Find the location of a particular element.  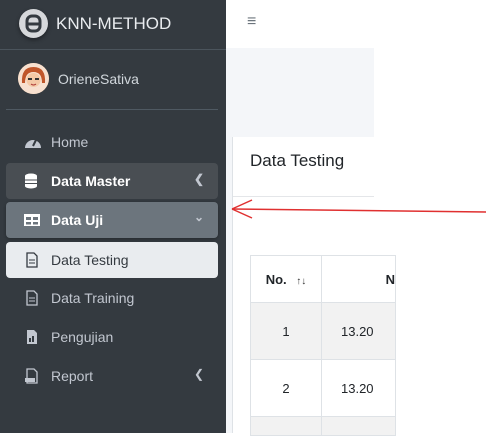

table-icon is located at coordinates (33, 220).